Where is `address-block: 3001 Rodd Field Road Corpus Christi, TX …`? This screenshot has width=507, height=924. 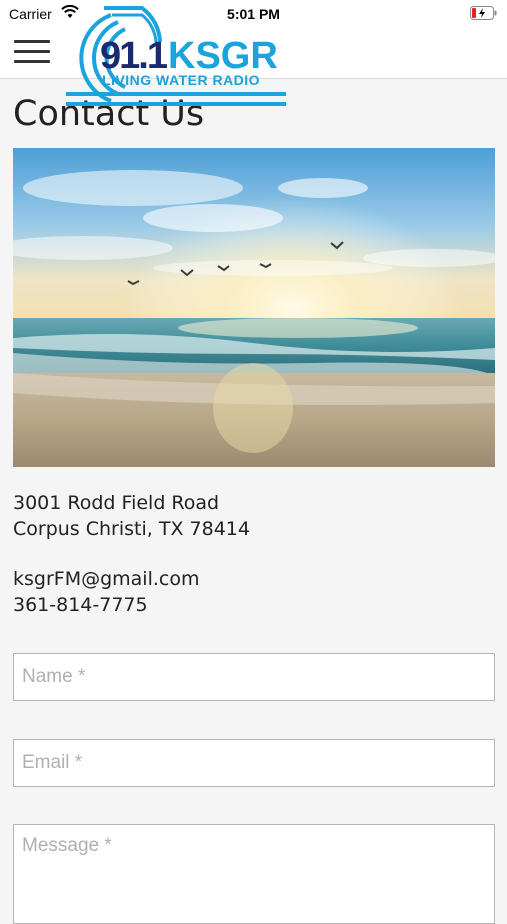
address-block: 3001 Rodd Field Road Corpus Christi, TX … is located at coordinates (131, 516).